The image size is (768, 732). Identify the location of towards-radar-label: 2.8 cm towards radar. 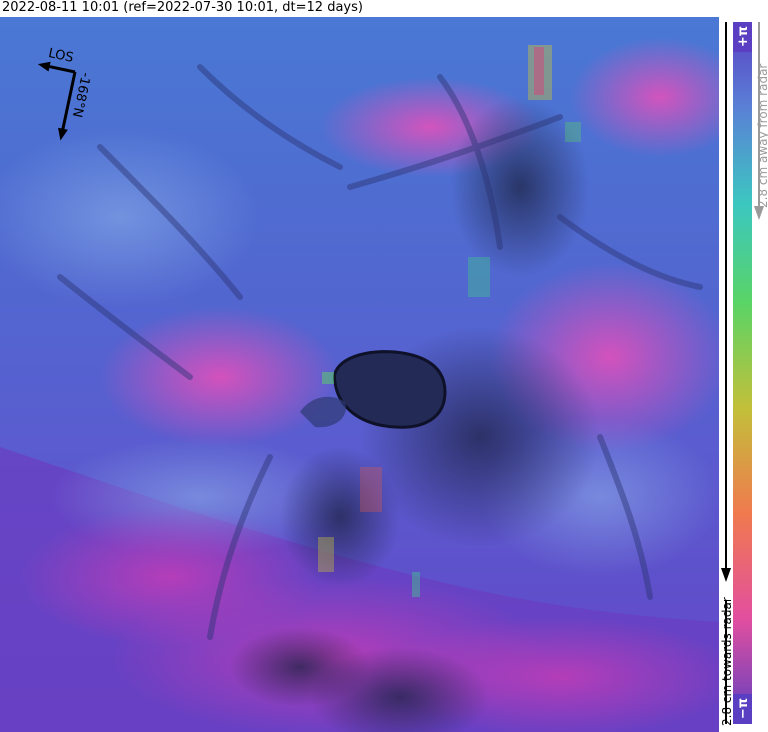
(727, 661).